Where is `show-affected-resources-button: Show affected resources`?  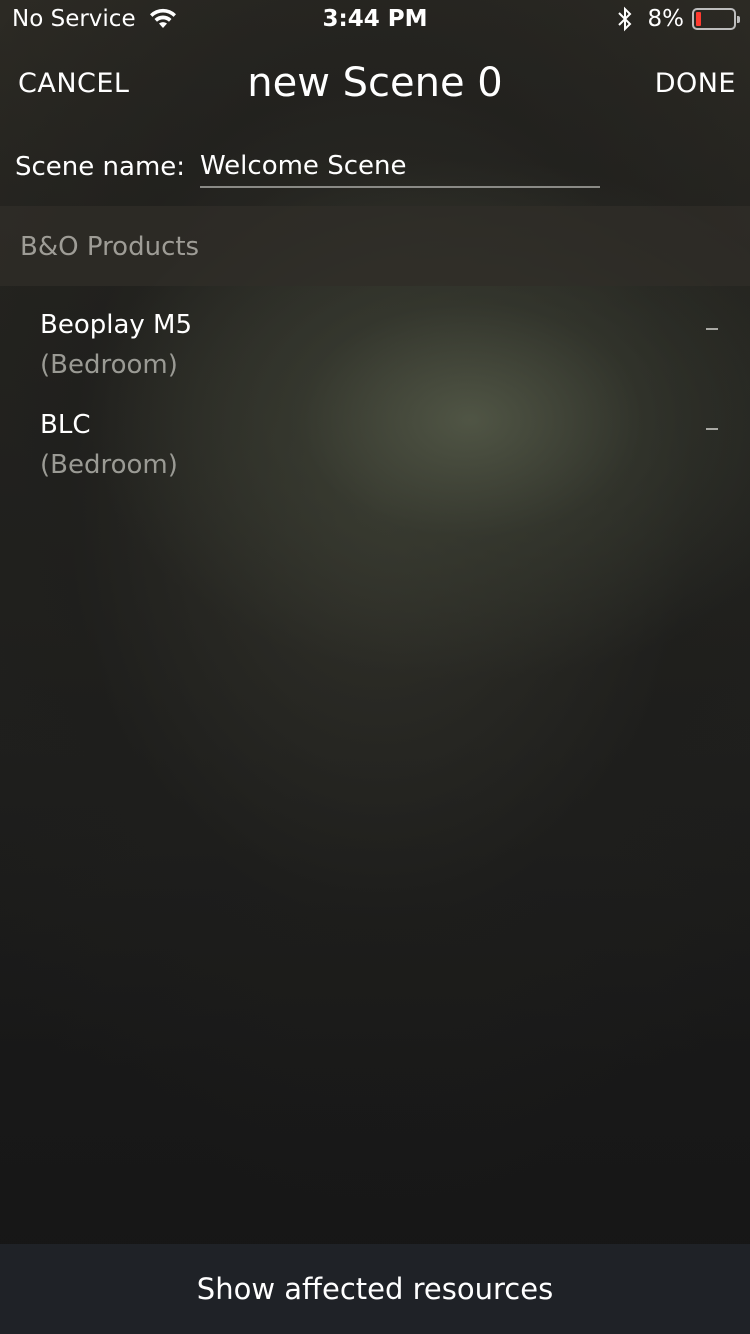 show-affected-resources-button: Show affected resources is located at coordinates (375, 1289).